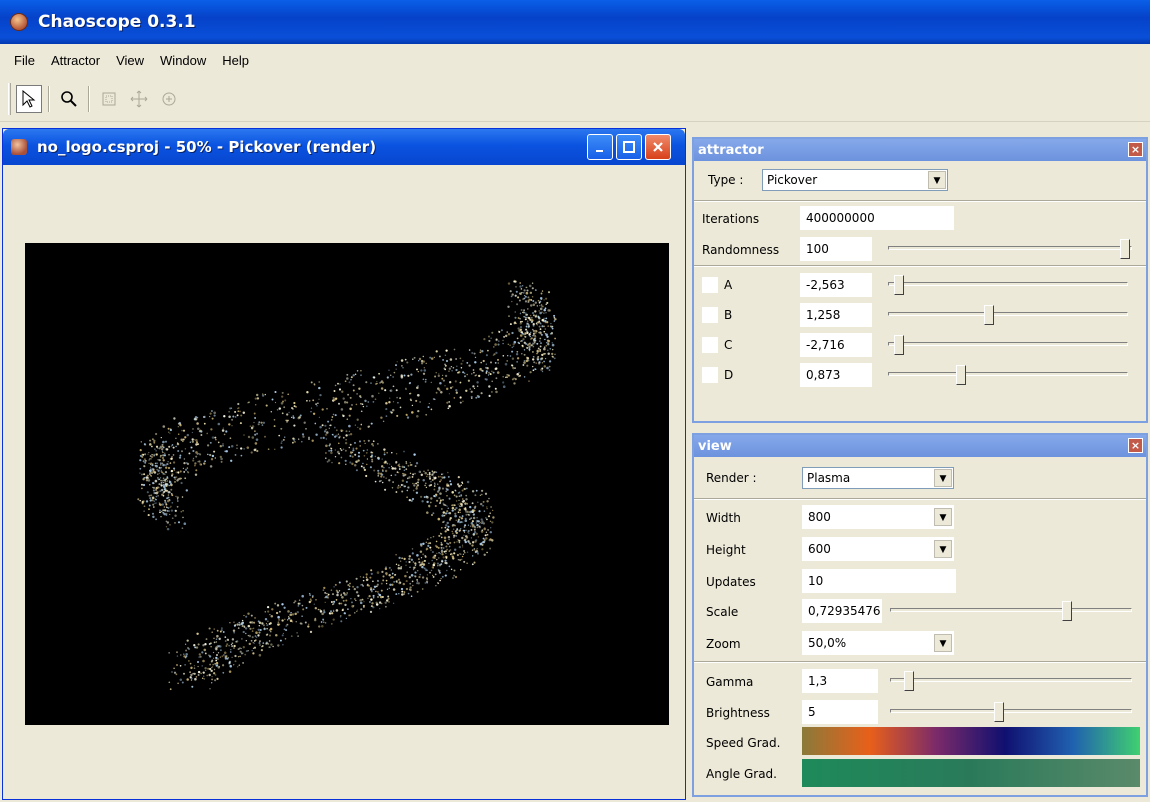 Image resolution: width=1150 pixels, height=802 pixels. I want to click on close-button, so click(658, 147).